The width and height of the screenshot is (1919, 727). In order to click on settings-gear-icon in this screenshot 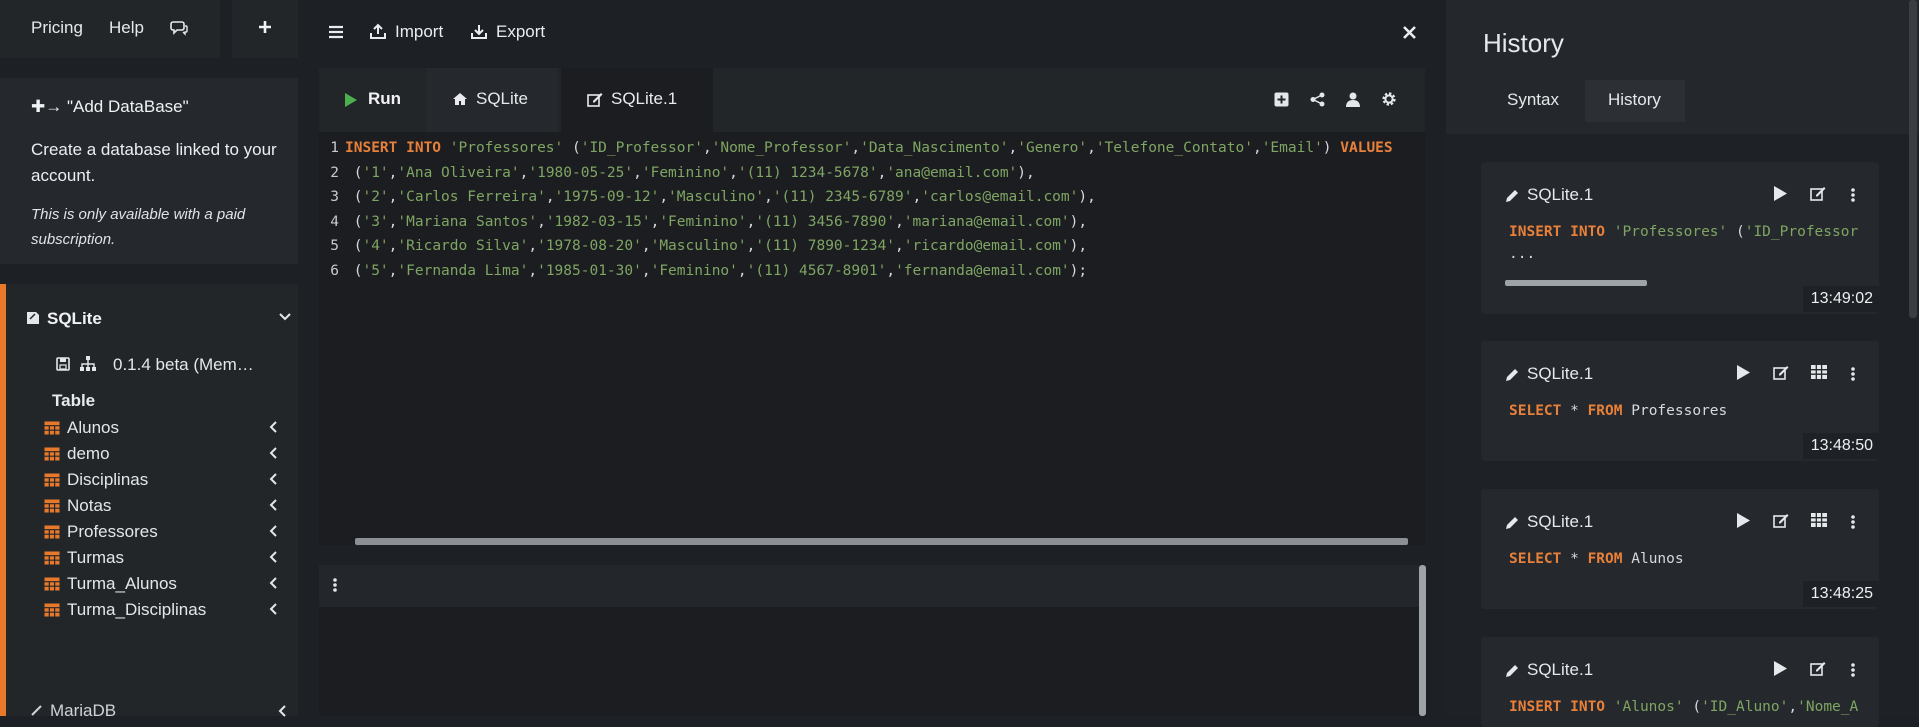, I will do `click(1389, 99)`.